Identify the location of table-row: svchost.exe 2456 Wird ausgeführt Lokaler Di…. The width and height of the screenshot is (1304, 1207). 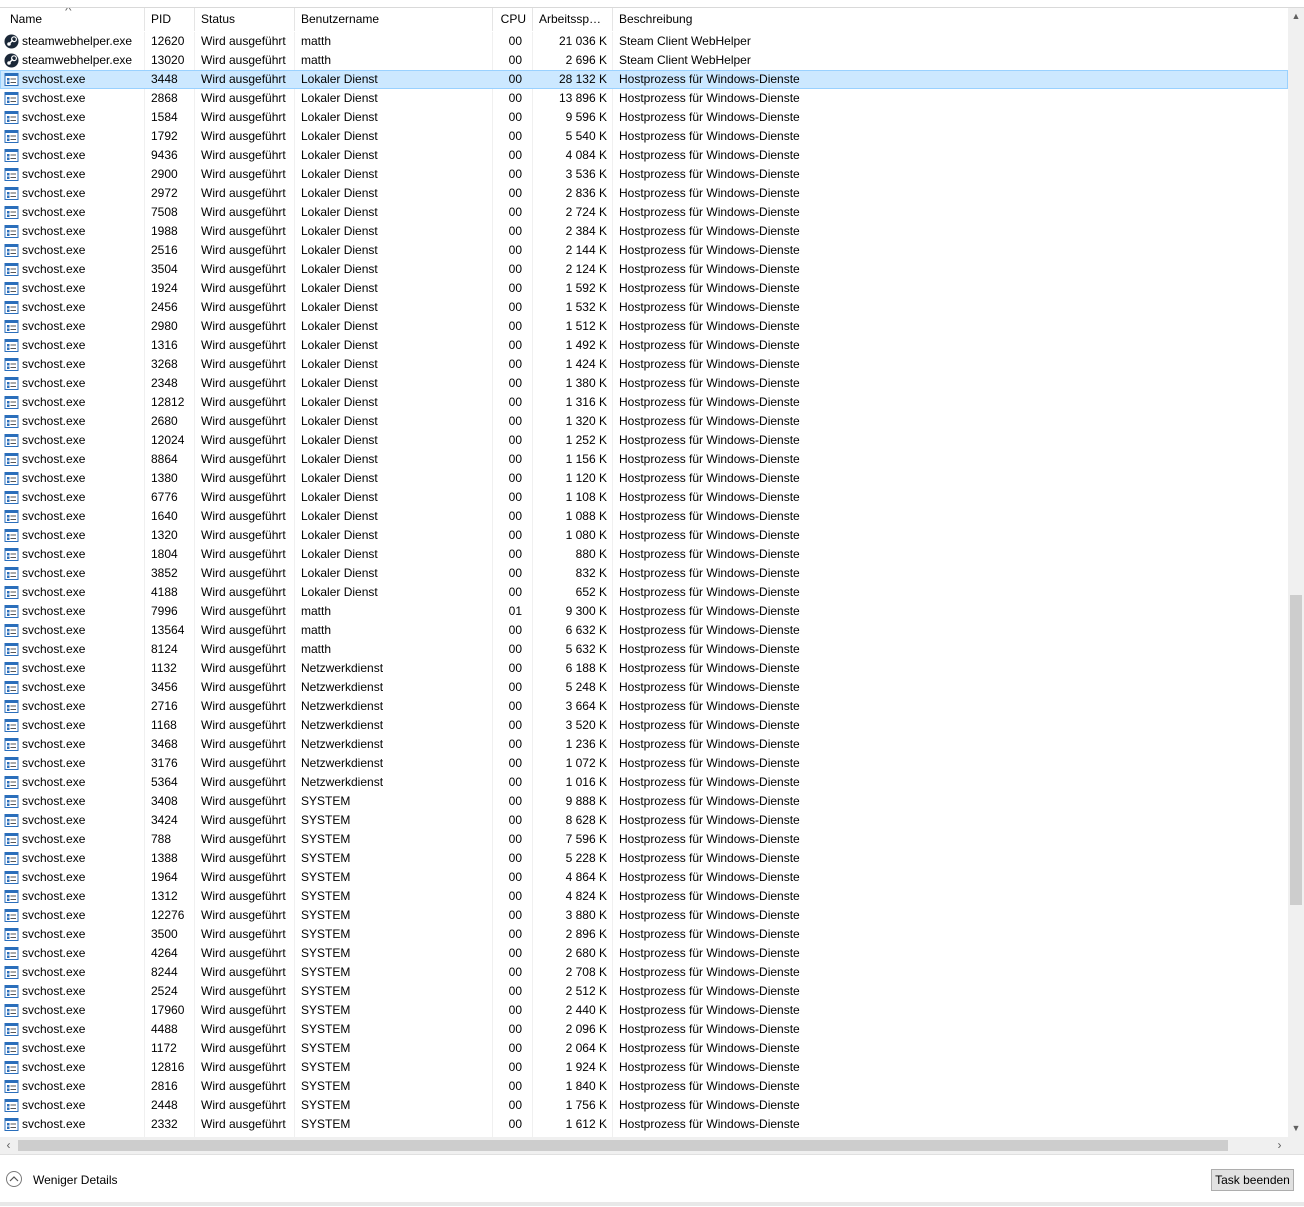
(644, 307).